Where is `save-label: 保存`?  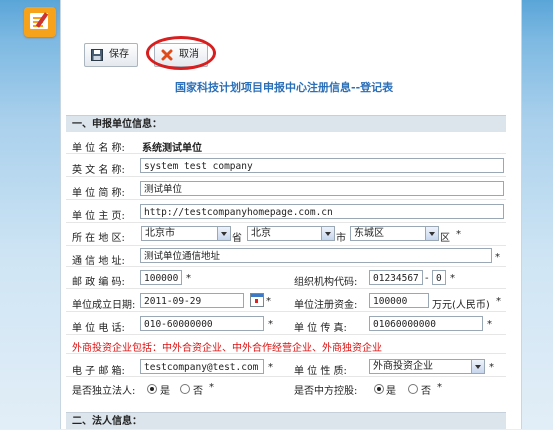 save-label: 保存 is located at coordinates (119, 54).